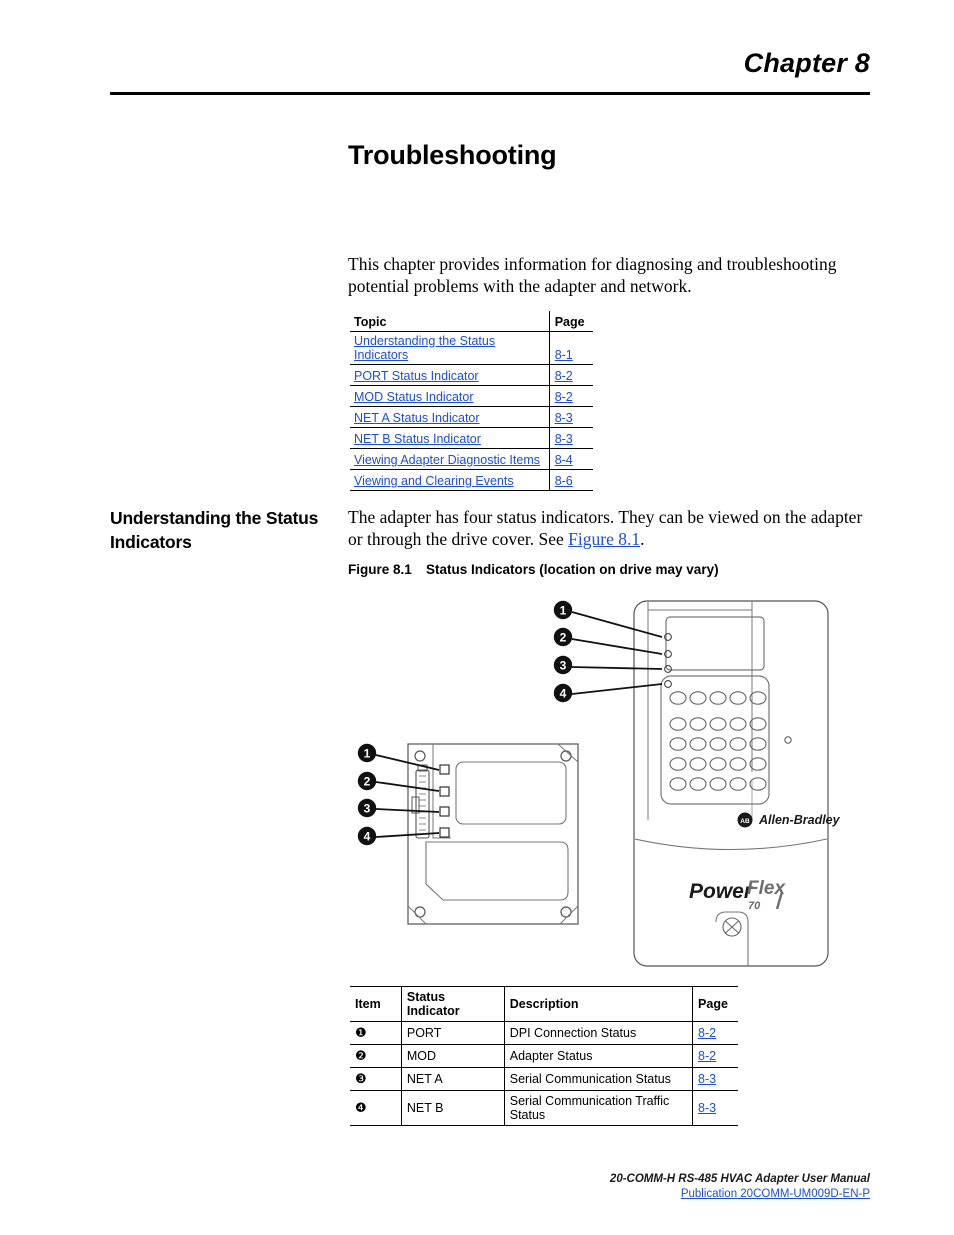 The height and width of the screenshot is (1235, 954). What do you see at coordinates (214, 530) in the screenshot?
I see `section-heading: Understanding the Status Indicators` at bounding box center [214, 530].